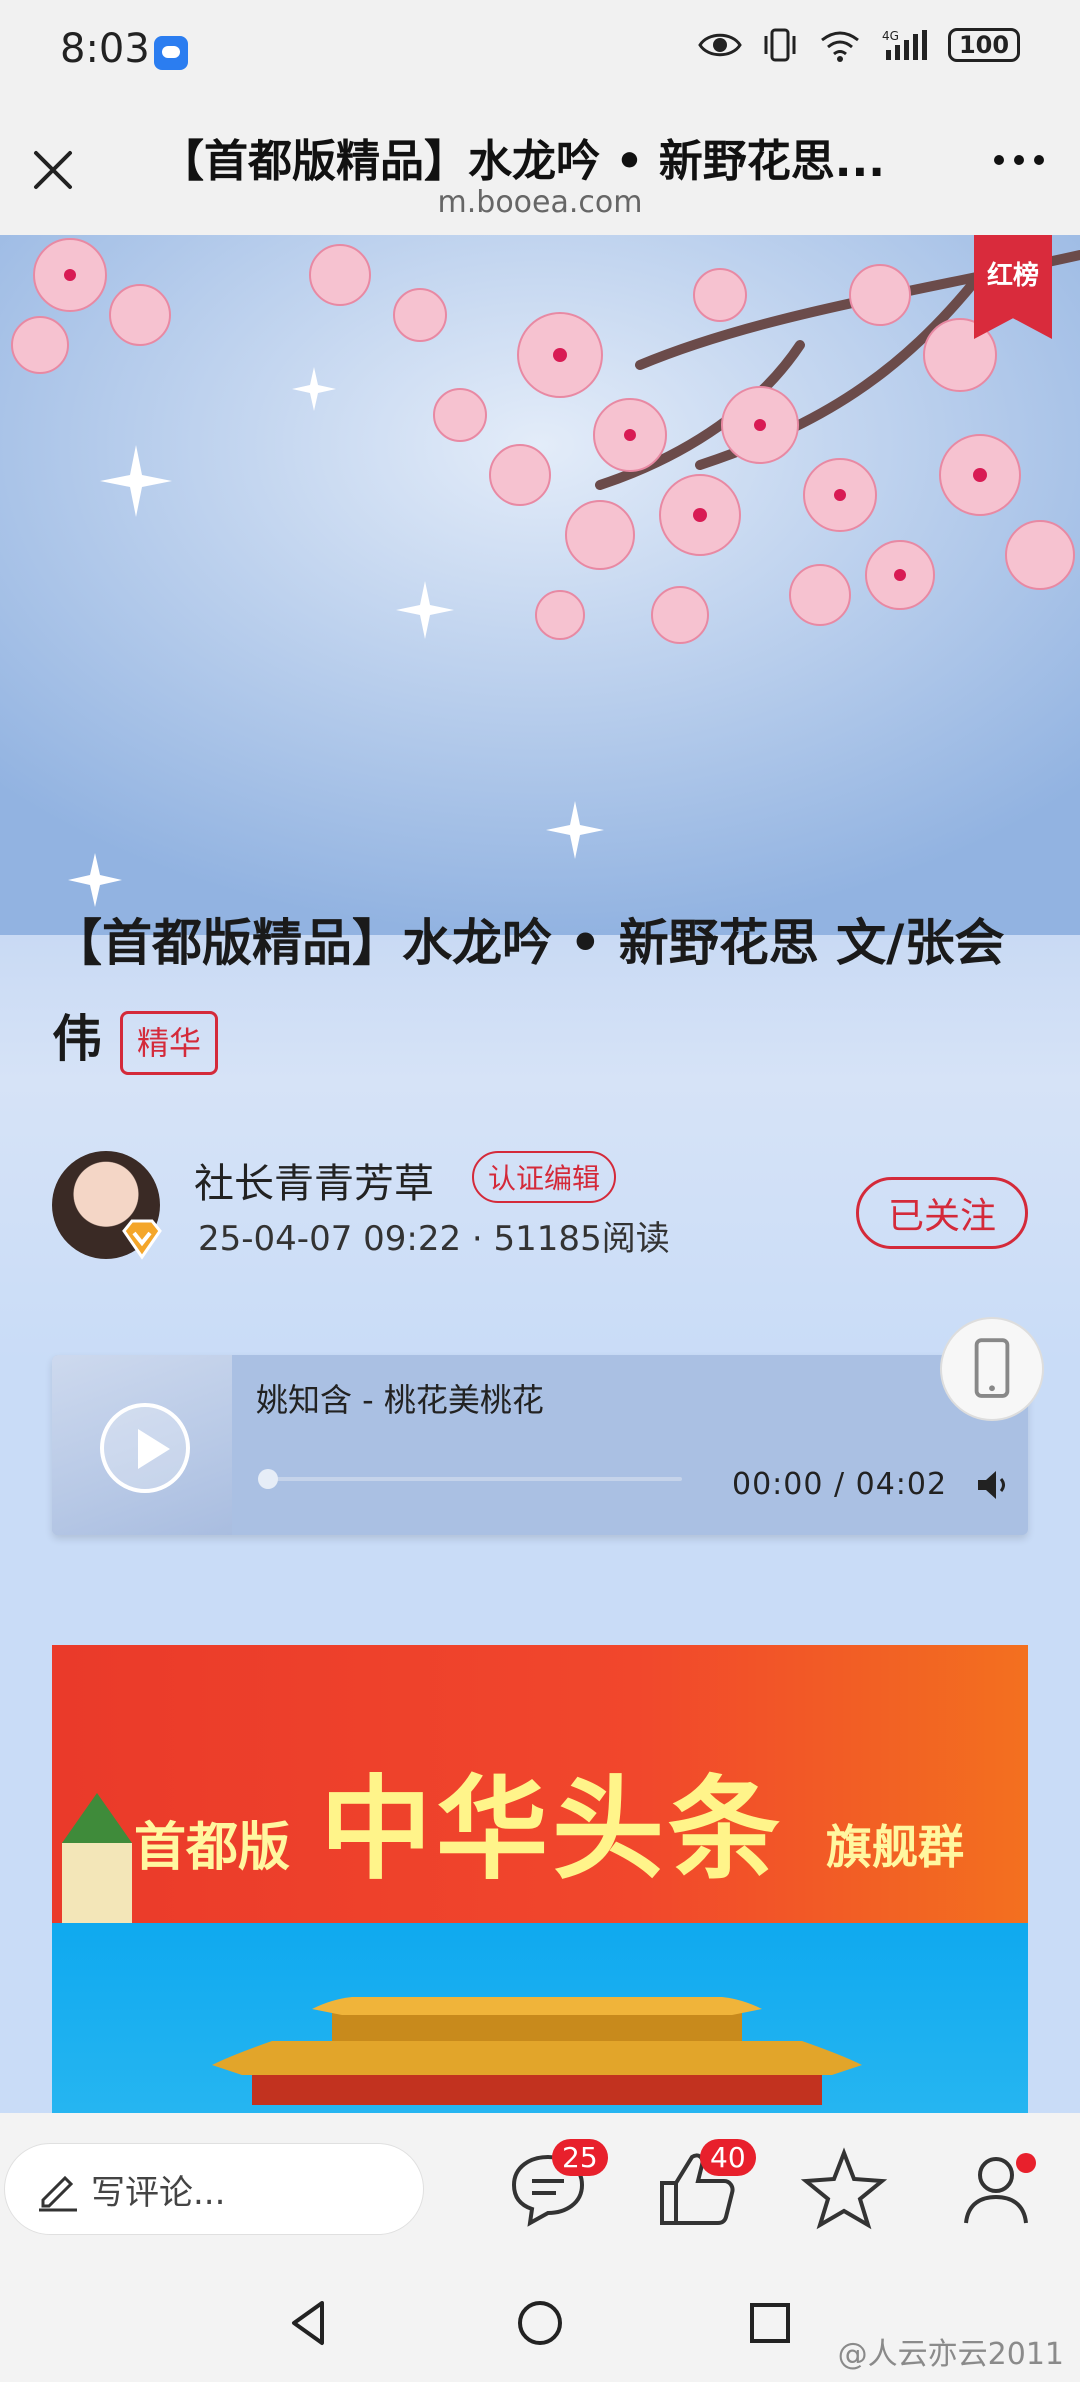 The height and width of the screenshot is (2382, 1080). I want to click on vip-badge-icon, so click(142, 1239).